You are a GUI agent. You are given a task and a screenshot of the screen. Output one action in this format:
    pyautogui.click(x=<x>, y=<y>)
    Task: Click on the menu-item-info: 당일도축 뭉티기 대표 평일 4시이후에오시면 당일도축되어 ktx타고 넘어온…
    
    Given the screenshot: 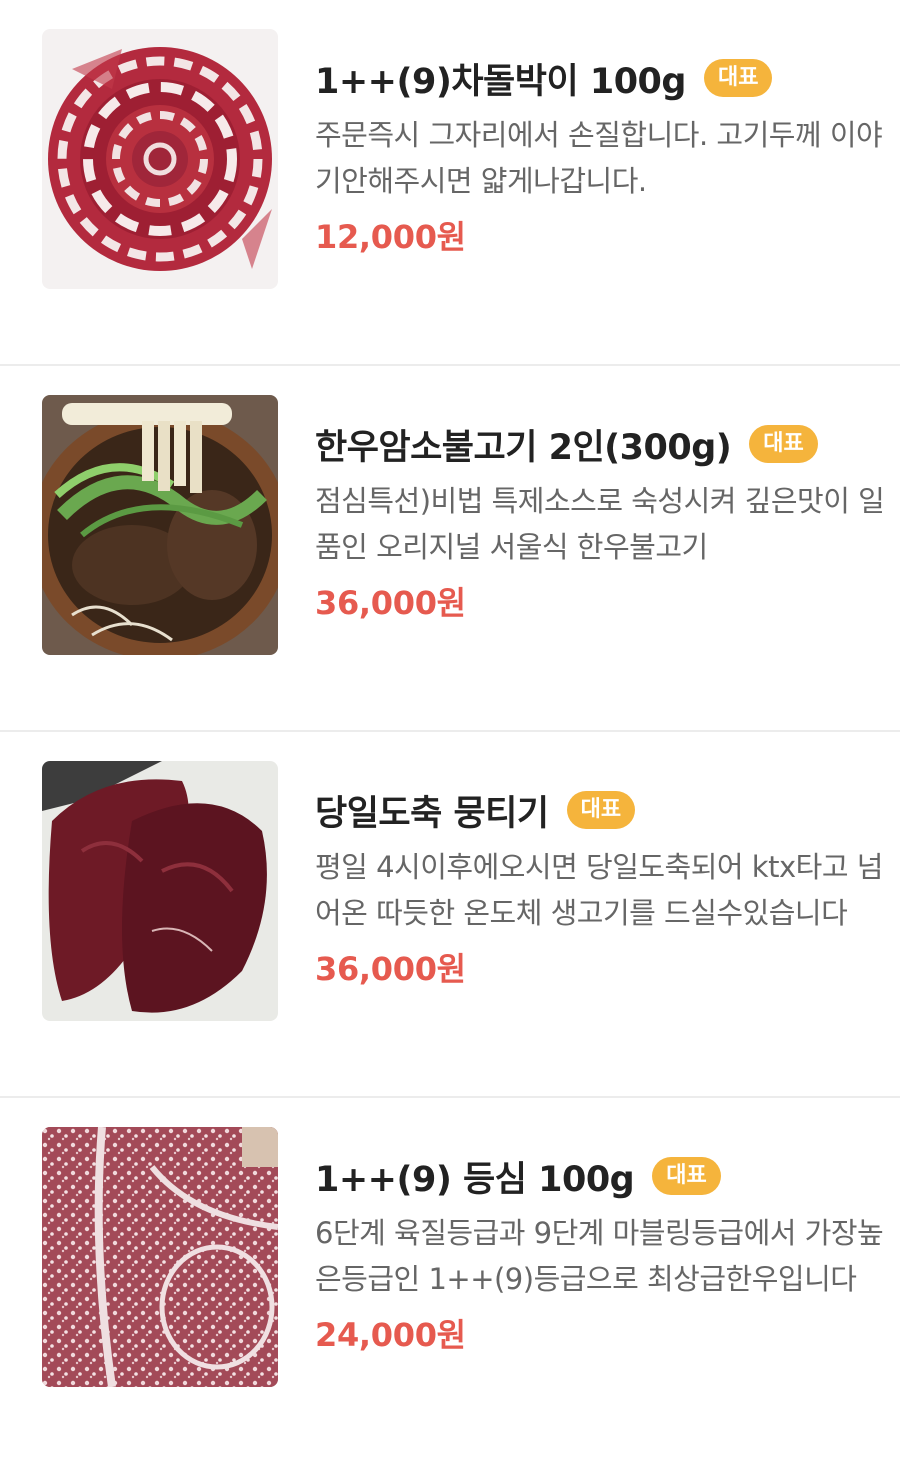 What is the action you would take?
    pyautogui.click(x=600, y=886)
    